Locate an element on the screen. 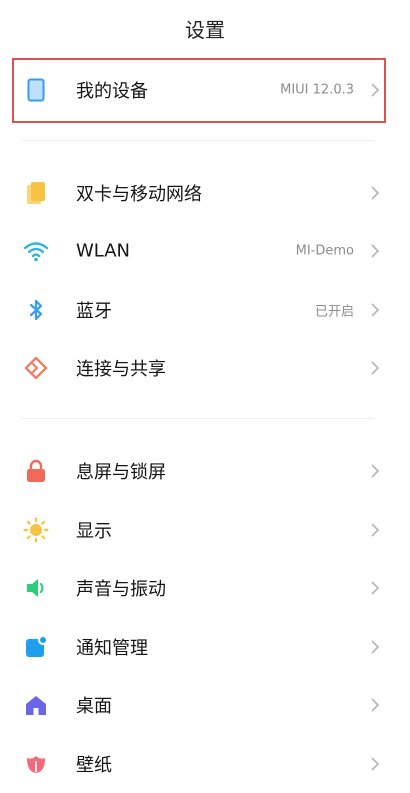  sim-card-icon is located at coordinates (36, 193).